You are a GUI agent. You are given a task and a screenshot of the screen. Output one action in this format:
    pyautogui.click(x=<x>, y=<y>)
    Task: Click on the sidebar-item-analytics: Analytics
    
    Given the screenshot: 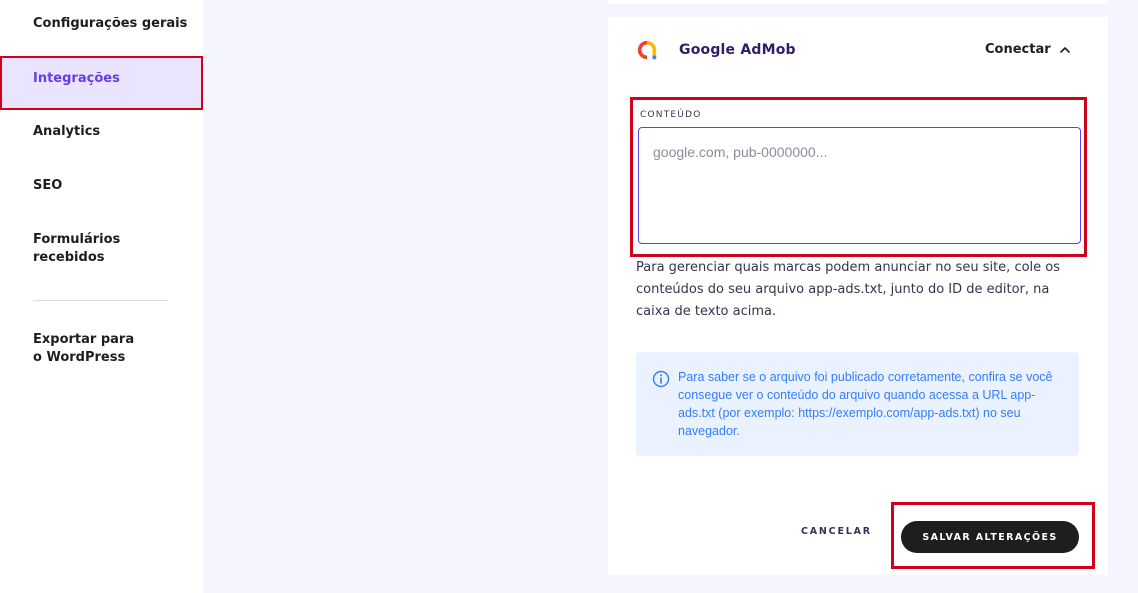 What is the action you would take?
    pyautogui.click(x=101, y=132)
    